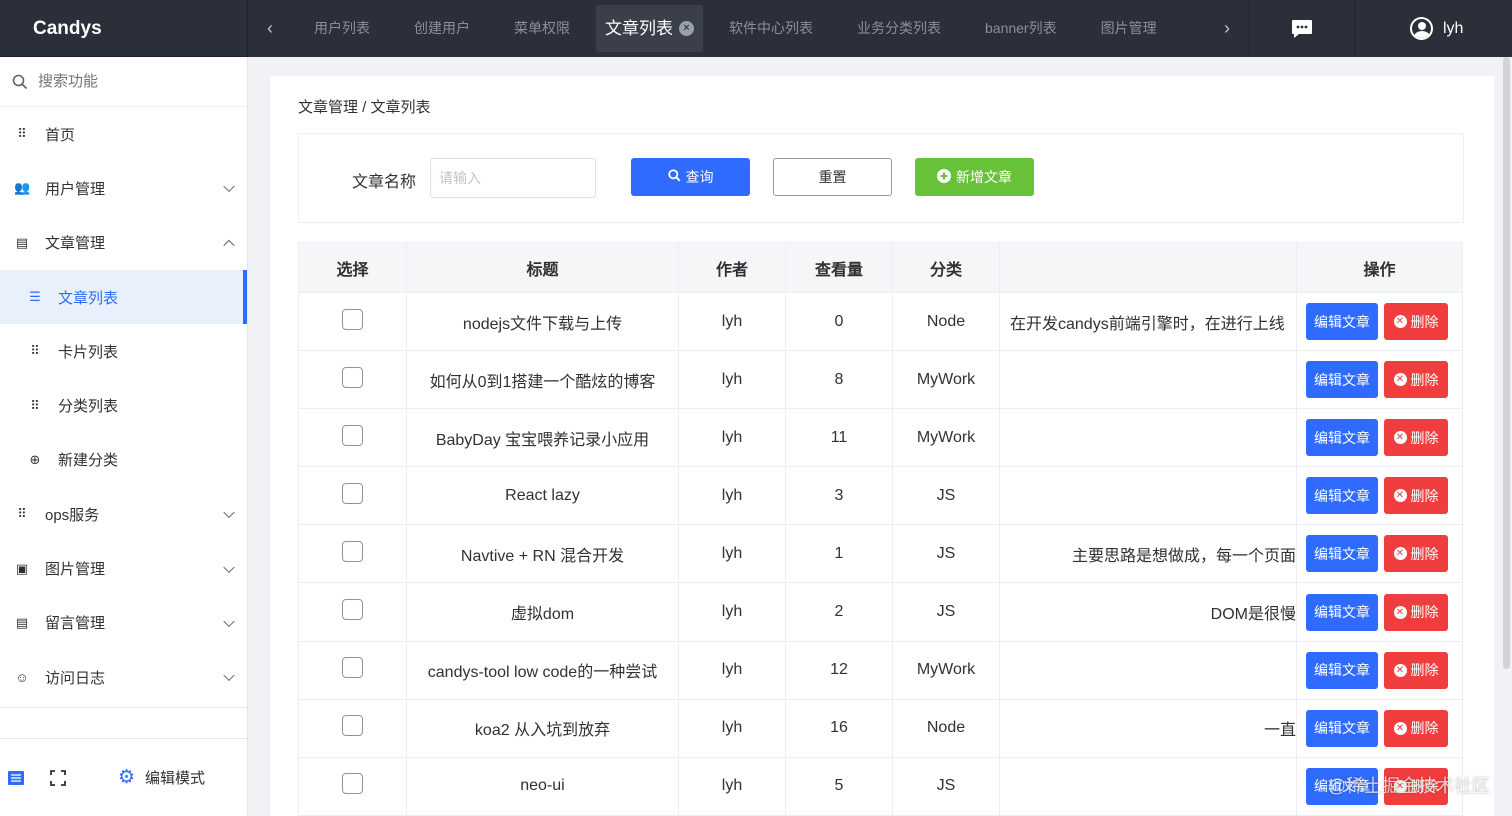 The image size is (1512, 816). Describe the element at coordinates (880, 380) in the screenshot. I see `table-row: 如何从0到1搭建一个酷炫的博客 lyh 8 MyWork 编辑文章 ✕ 删除` at that location.